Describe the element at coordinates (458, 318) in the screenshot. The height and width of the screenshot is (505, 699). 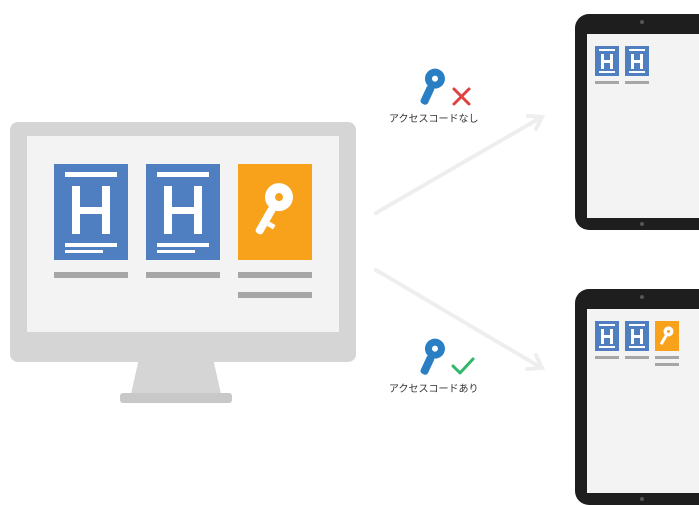
I see `arrow-to-bottom-tablet` at that location.